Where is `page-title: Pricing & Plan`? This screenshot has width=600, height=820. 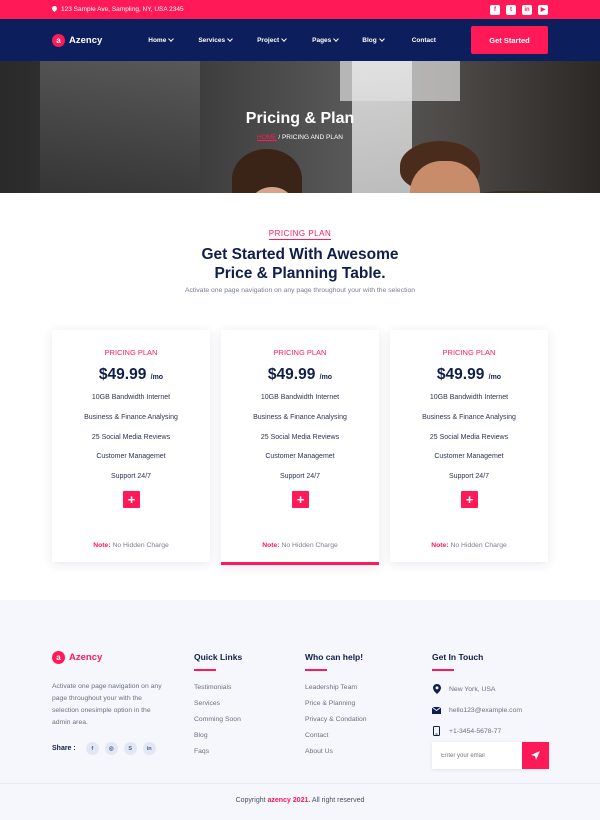
page-title: Pricing & Plan is located at coordinates (300, 118).